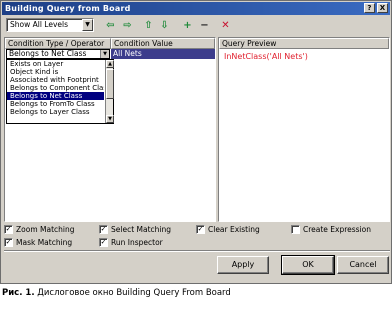 Image resolution: width=392 pixels, height=310 pixels. I want to click on dropdown-item: Exists on Layer, so click(55, 64).